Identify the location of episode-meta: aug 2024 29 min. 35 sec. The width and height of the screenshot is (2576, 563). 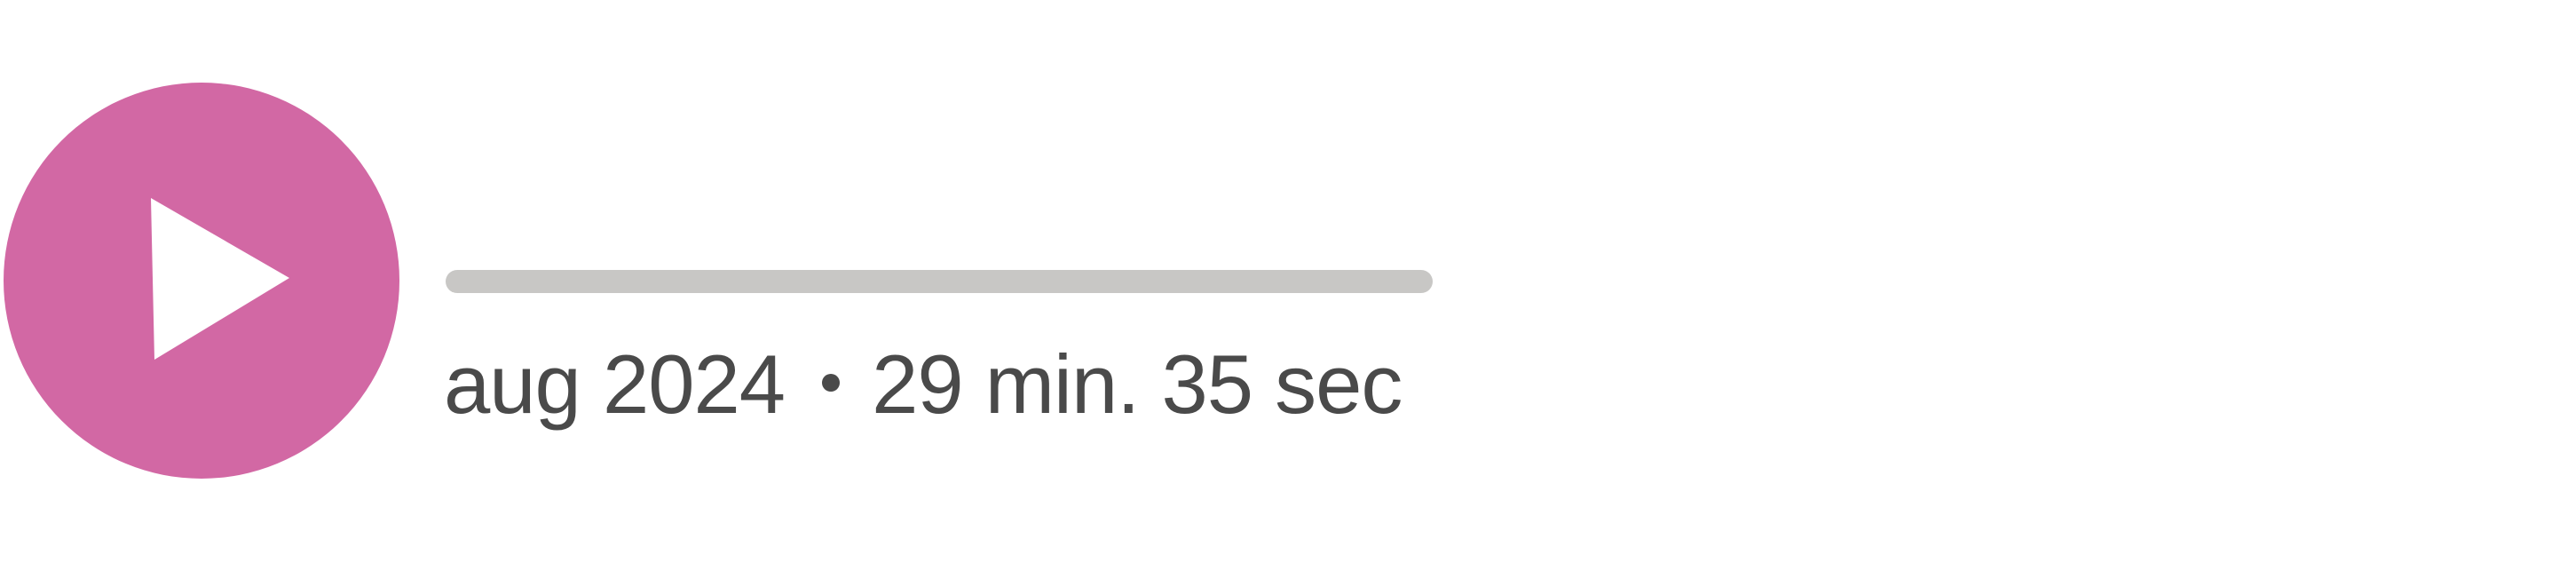
(923, 384).